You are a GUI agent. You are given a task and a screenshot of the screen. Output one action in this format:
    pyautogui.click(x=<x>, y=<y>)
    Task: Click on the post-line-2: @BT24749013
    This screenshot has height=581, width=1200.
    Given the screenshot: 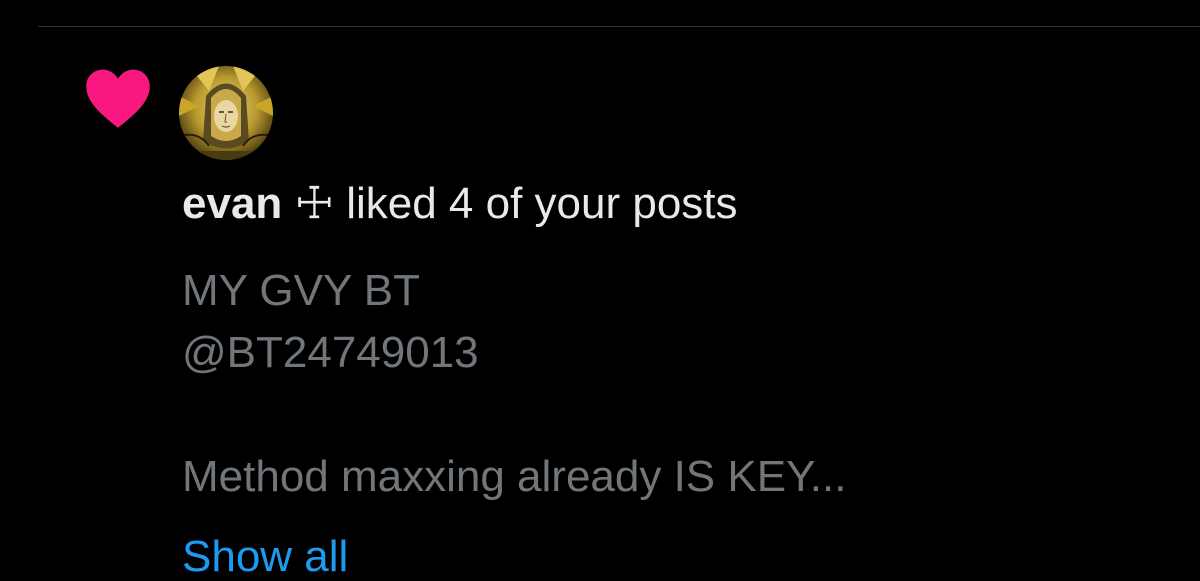 What is the action you would take?
    pyautogui.click(x=330, y=352)
    